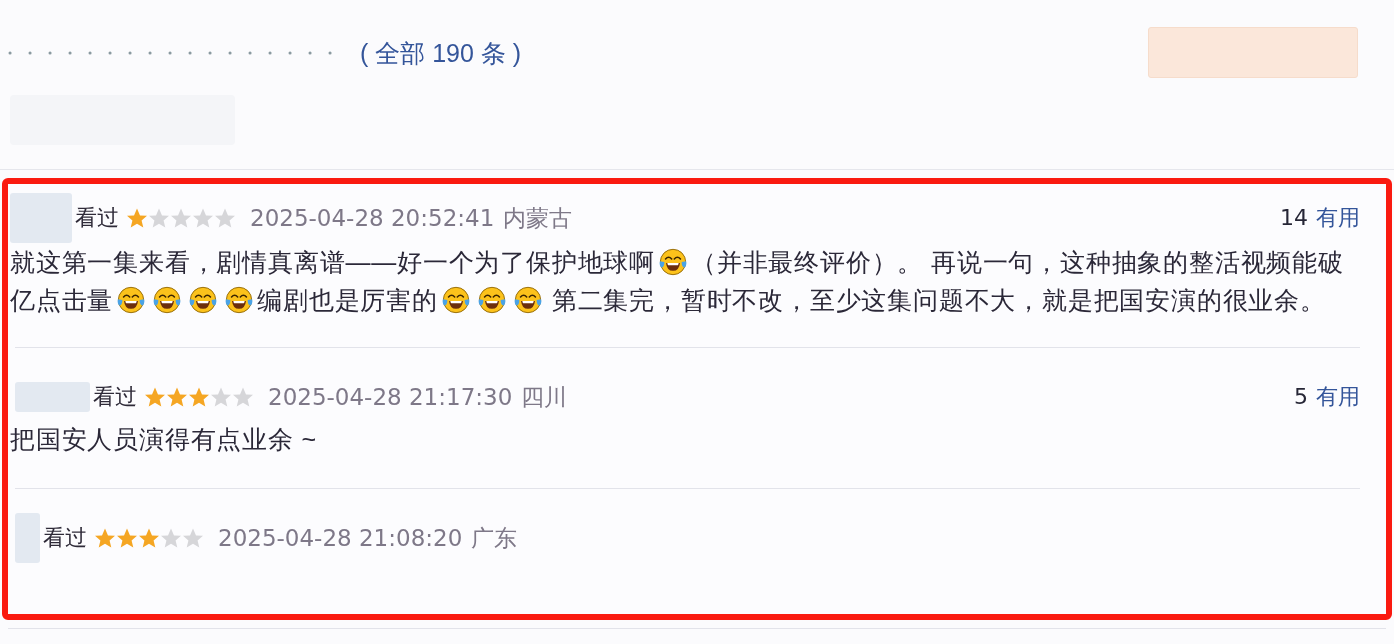 The image size is (1394, 644). I want to click on comment-location: 内蒙古, so click(538, 218).